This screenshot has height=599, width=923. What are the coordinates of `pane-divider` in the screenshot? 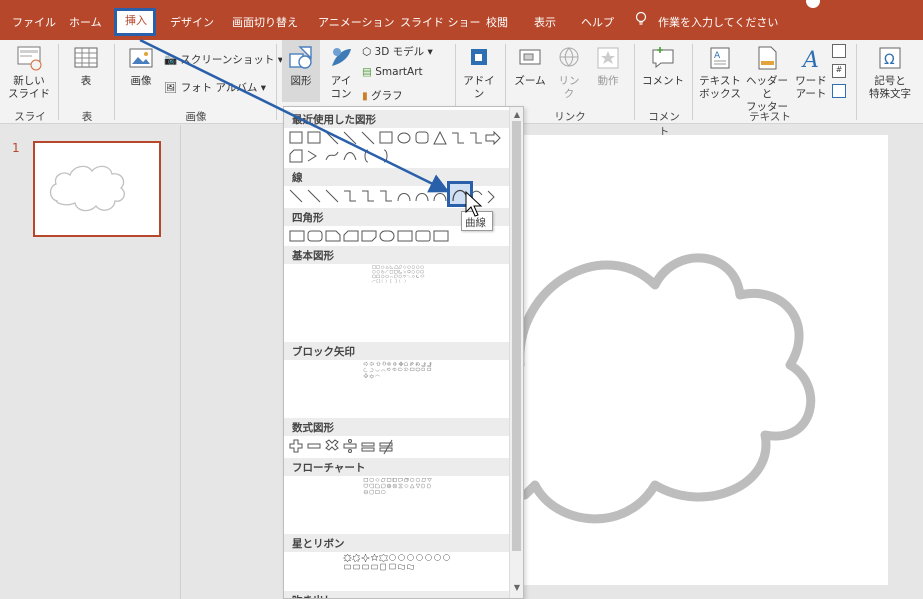 It's located at (180, 362).